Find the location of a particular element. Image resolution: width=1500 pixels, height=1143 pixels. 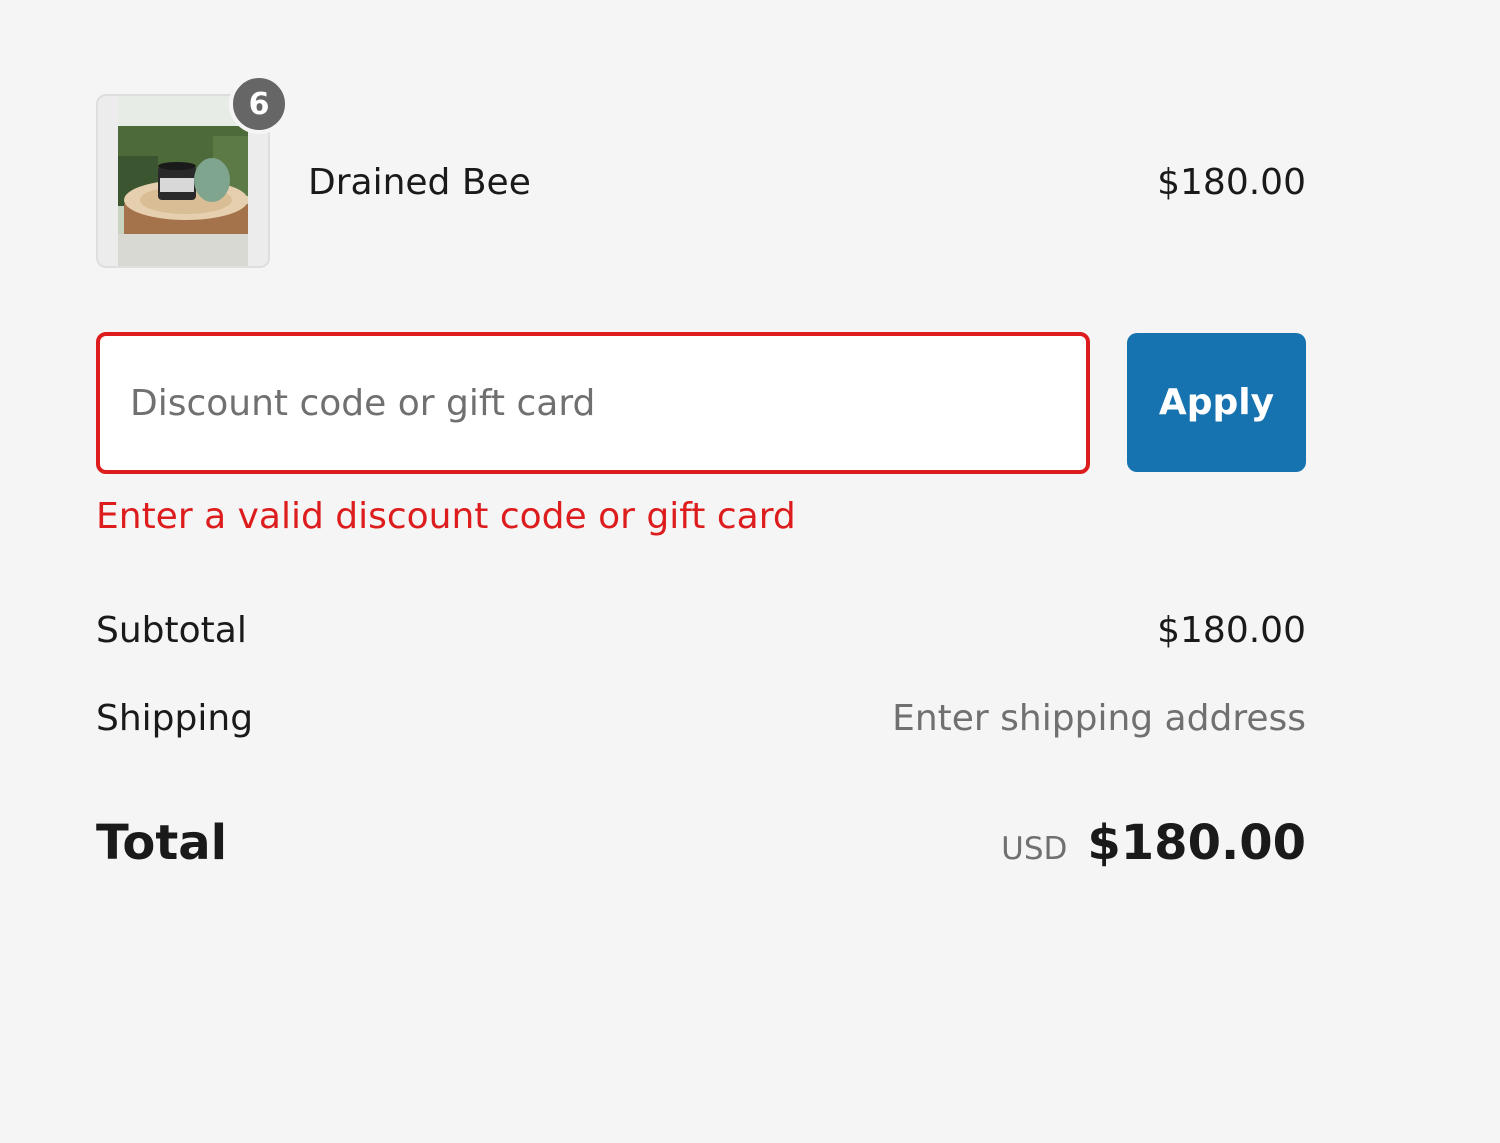

shipping-label: Shipping is located at coordinates (175, 718).